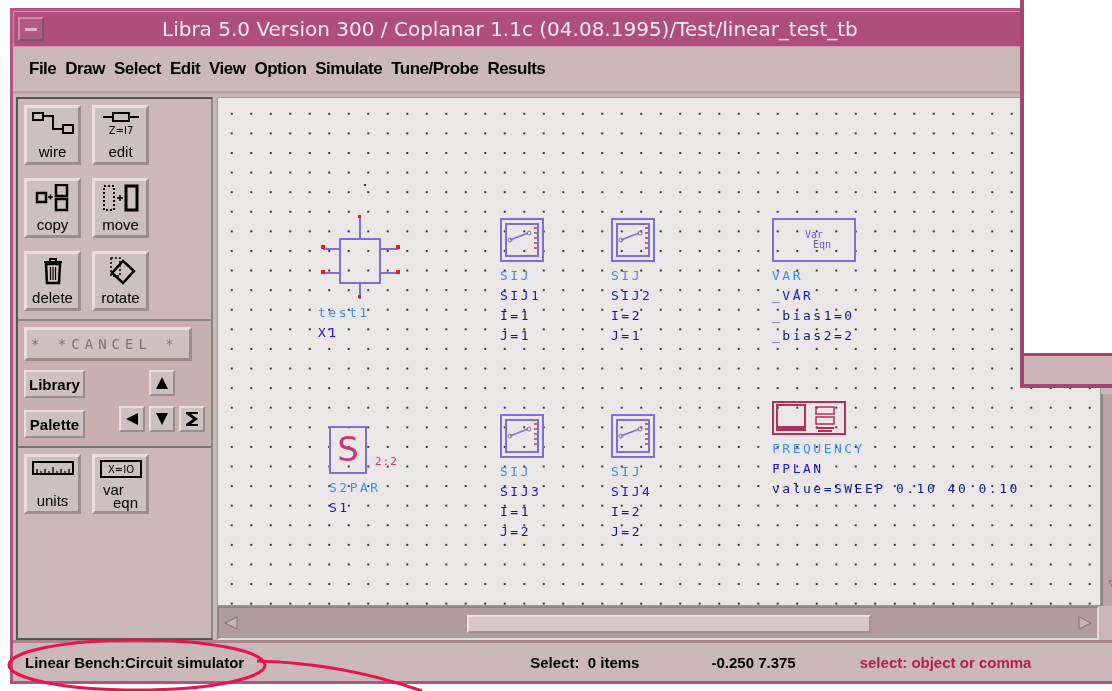  Describe the element at coordinates (280, 69) in the screenshot. I see `menu-item: Option` at that location.